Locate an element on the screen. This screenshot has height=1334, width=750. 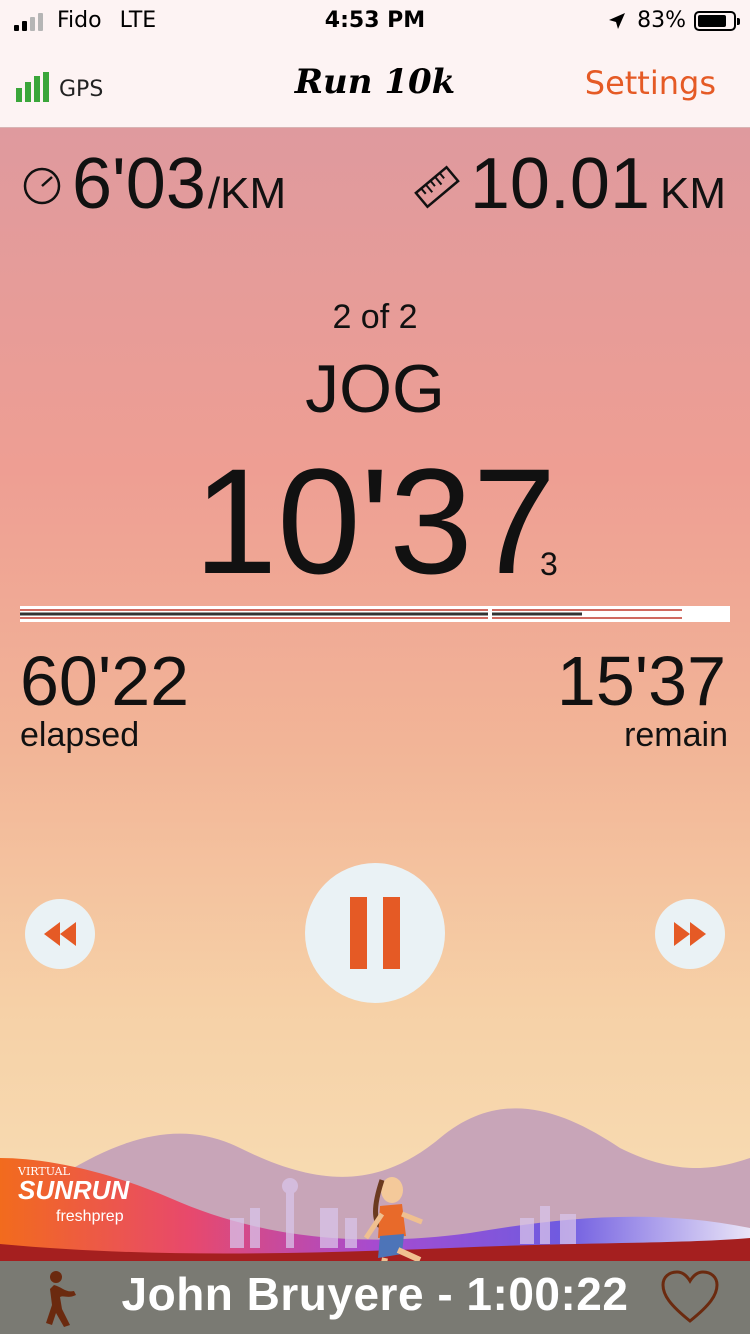
distance-stat: 10.01 KM is located at coordinates (569, 184).